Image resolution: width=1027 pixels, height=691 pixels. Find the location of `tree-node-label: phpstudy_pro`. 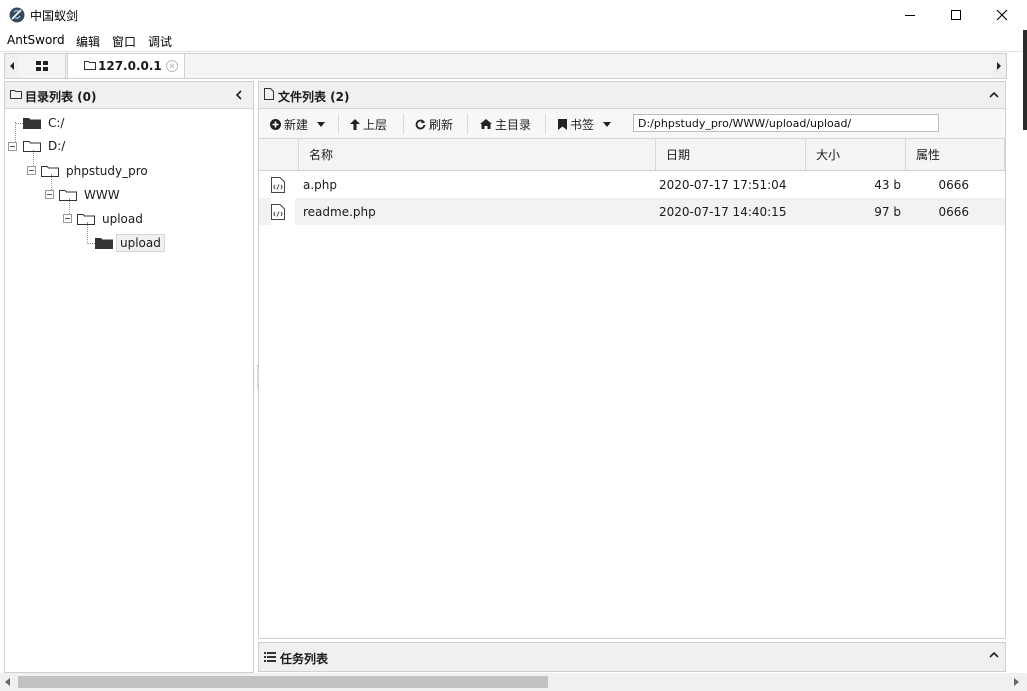

tree-node-label: phpstudy_pro is located at coordinates (107, 171).